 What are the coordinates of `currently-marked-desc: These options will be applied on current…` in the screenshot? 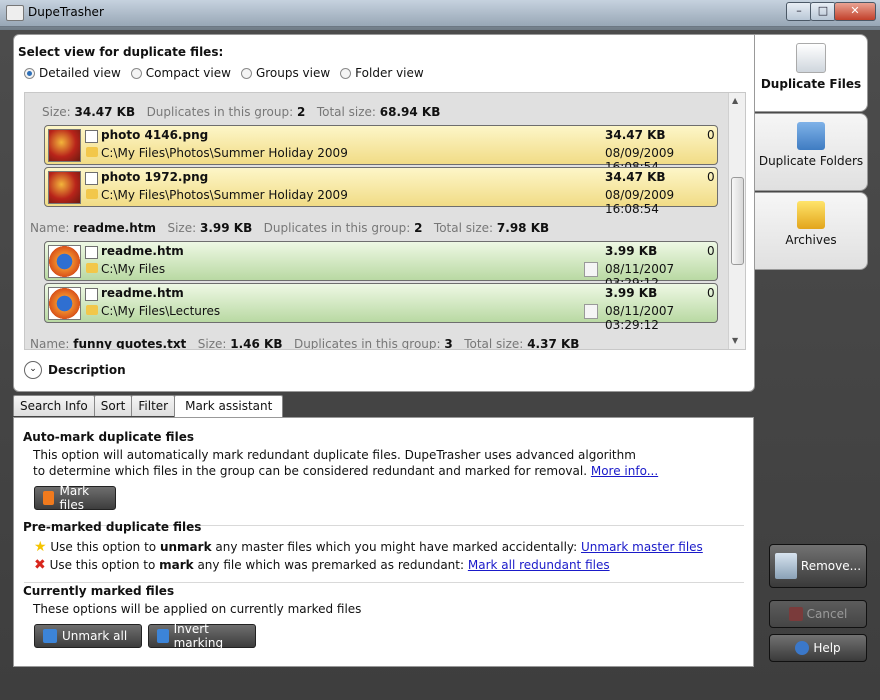 It's located at (197, 609).